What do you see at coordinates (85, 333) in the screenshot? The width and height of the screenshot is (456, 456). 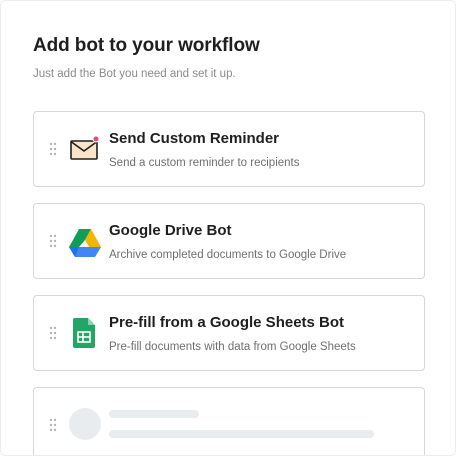 I see `google-sheets-icon` at bounding box center [85, 333].